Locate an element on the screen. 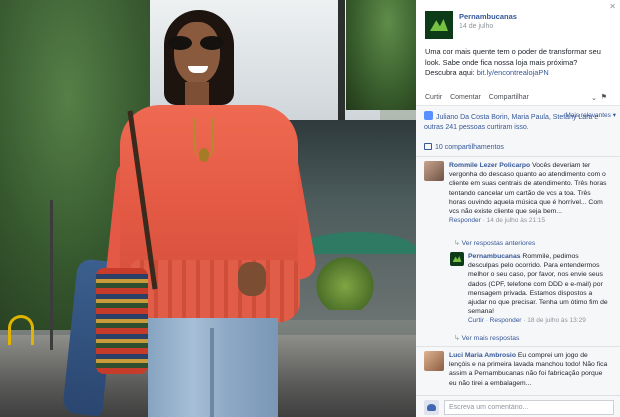 The width and height of the screenshot is (620, 417). comment-button: Comentar is located at coordinates (465, 97).